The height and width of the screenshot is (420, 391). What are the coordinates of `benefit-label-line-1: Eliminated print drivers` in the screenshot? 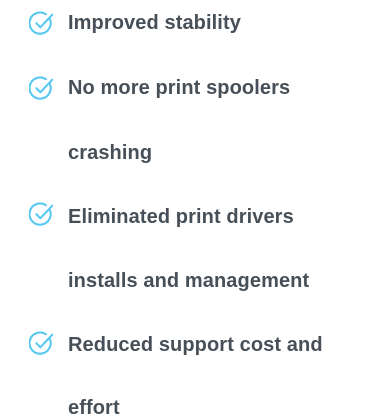 It's located at (181, 217).